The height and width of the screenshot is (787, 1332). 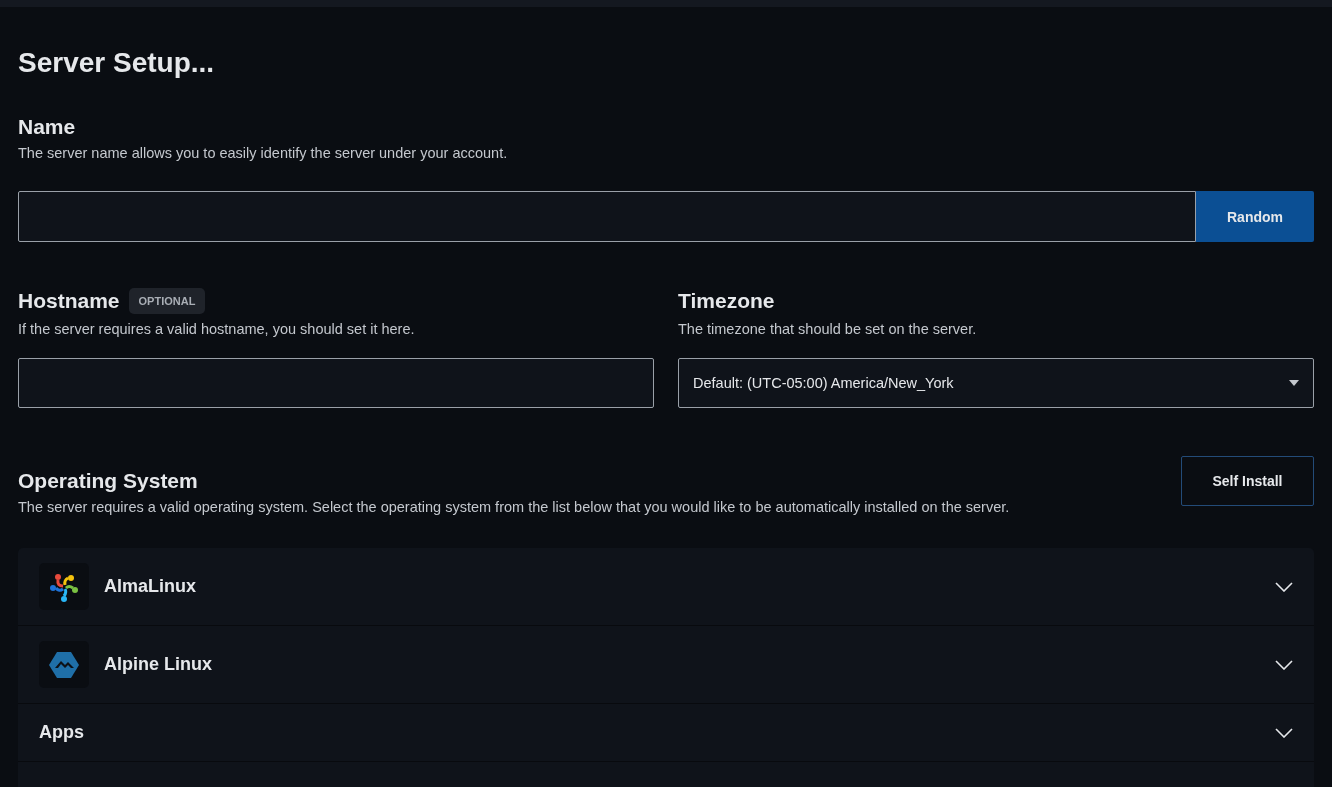 What do you see at coordinates (150, 586) in the screenshot?
I see `os-name: AlmaLinux` at bounding box center [150, 586].